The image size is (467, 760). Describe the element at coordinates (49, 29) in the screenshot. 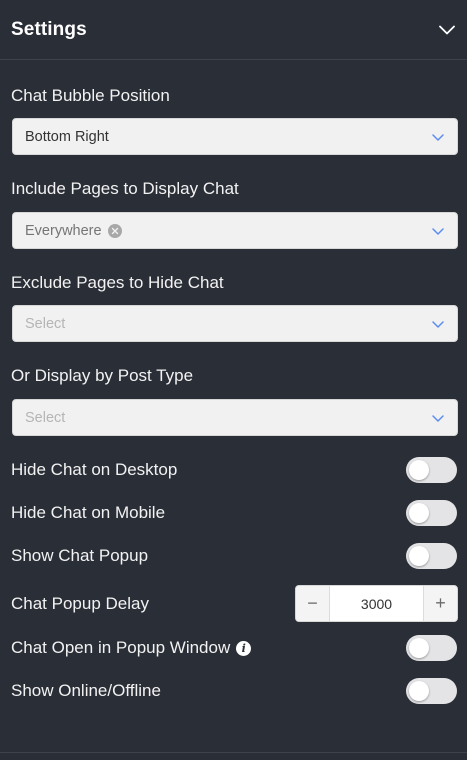

I see `page-title: Settings` at that location.